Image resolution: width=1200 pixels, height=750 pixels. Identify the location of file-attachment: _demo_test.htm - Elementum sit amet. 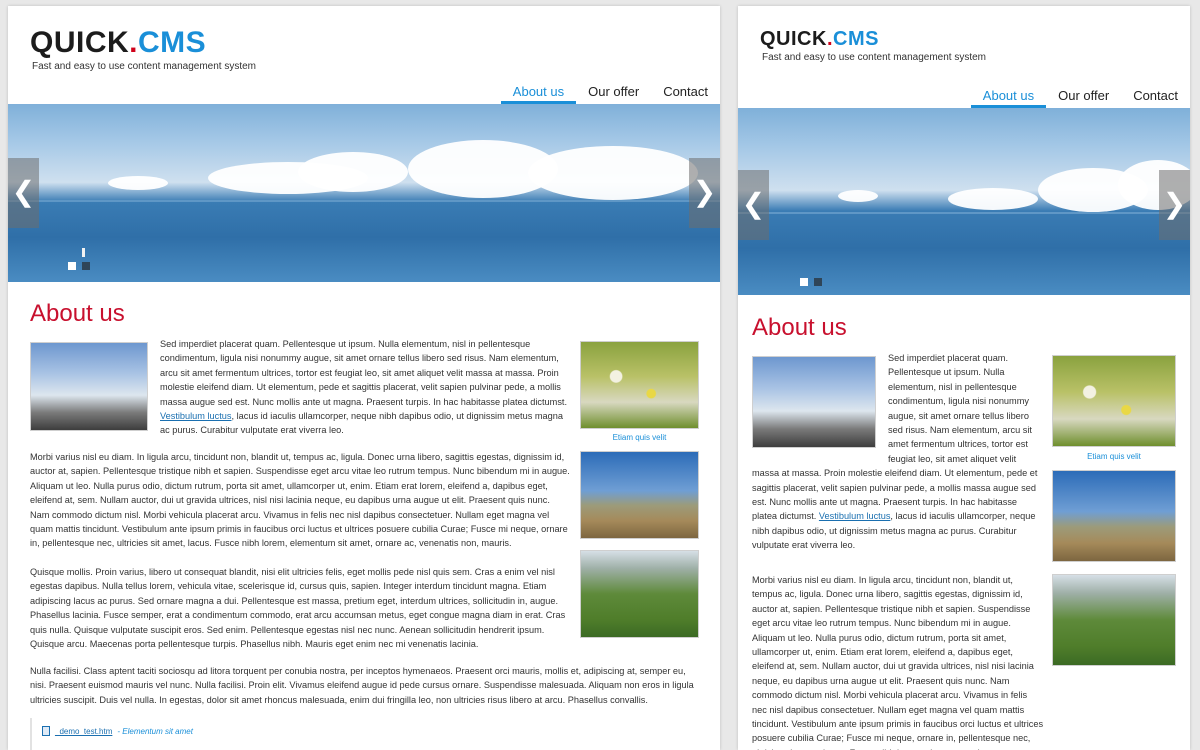
(117, 731).